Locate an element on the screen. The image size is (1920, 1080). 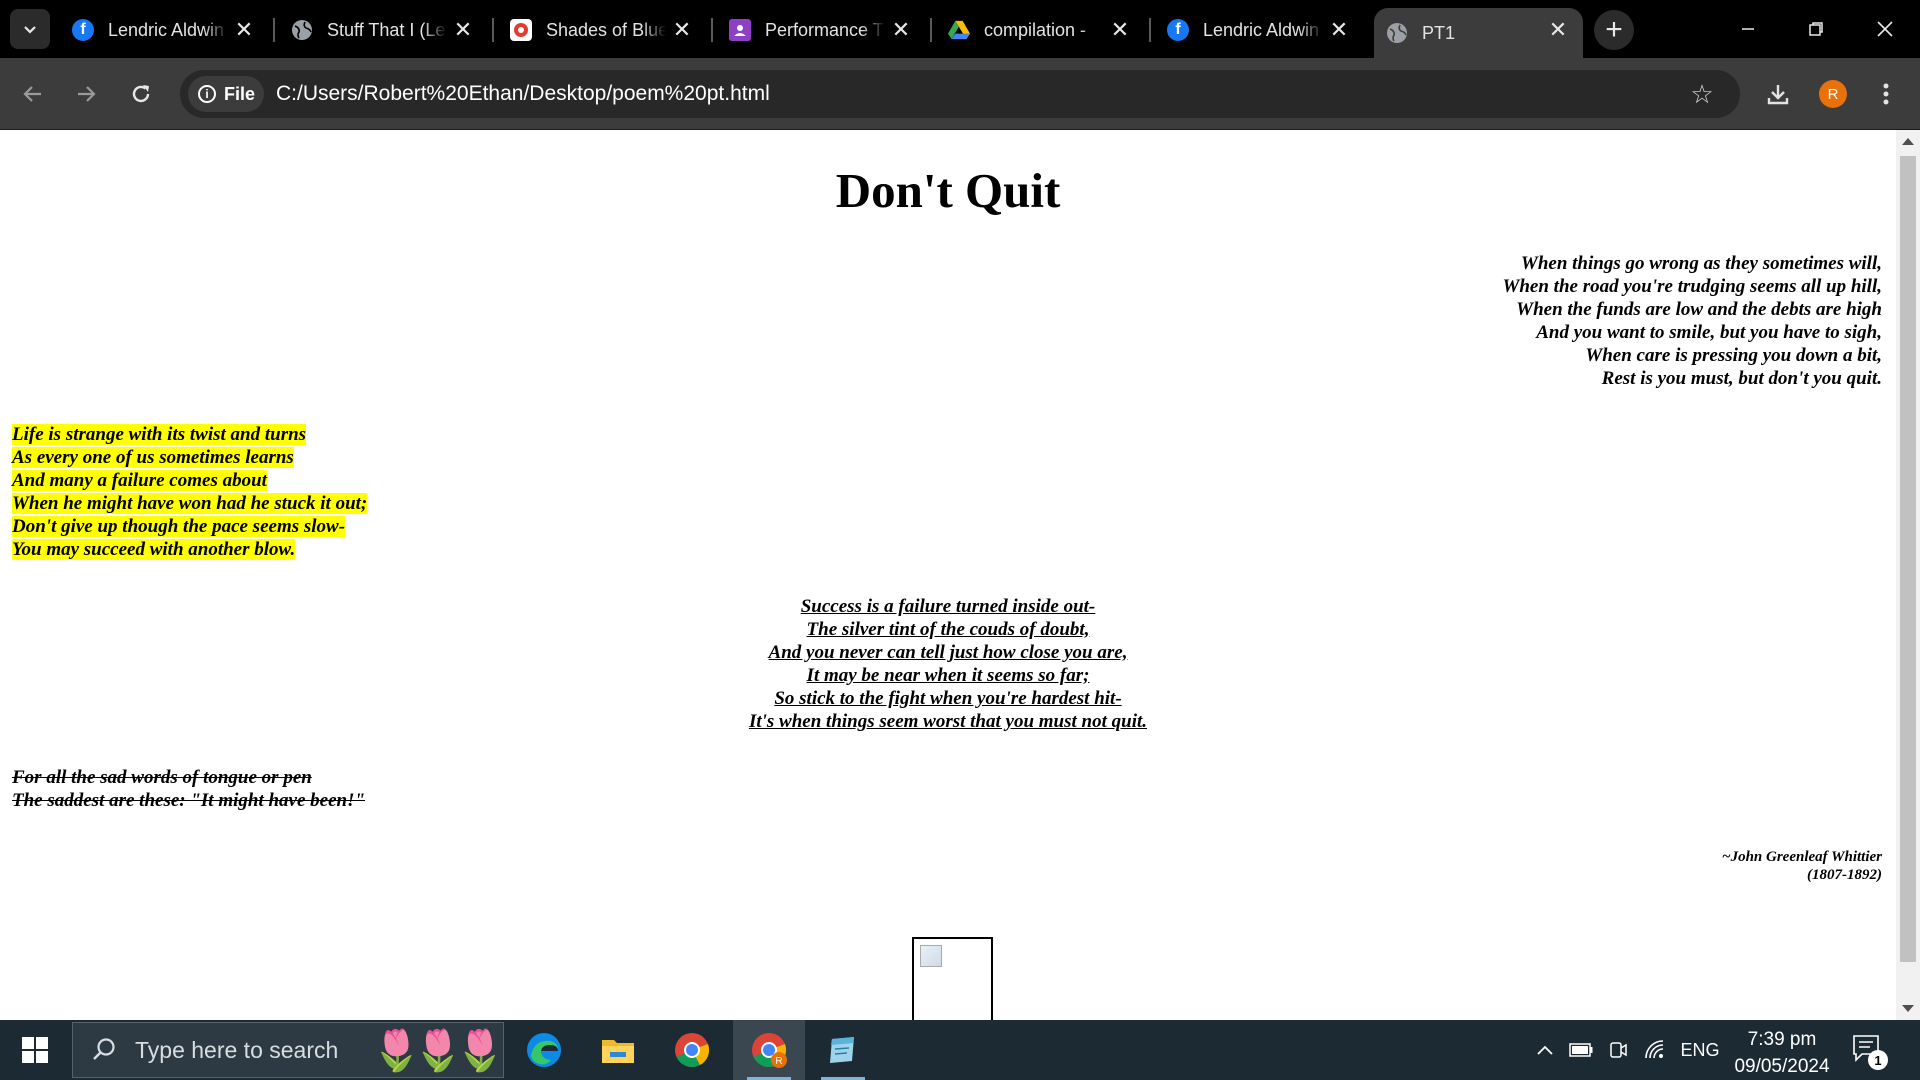
battery-icon is located at coordinates (1581, 1050).